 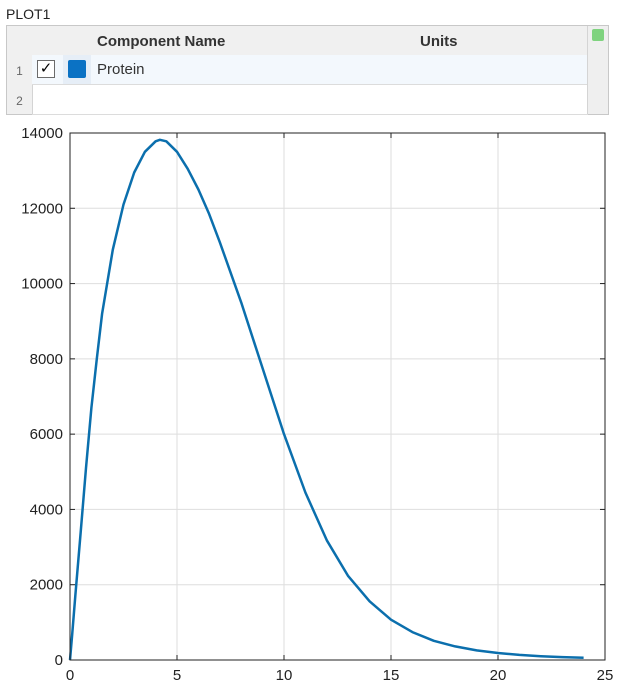 I want to click on color-cell, so click(x=77, y=69).